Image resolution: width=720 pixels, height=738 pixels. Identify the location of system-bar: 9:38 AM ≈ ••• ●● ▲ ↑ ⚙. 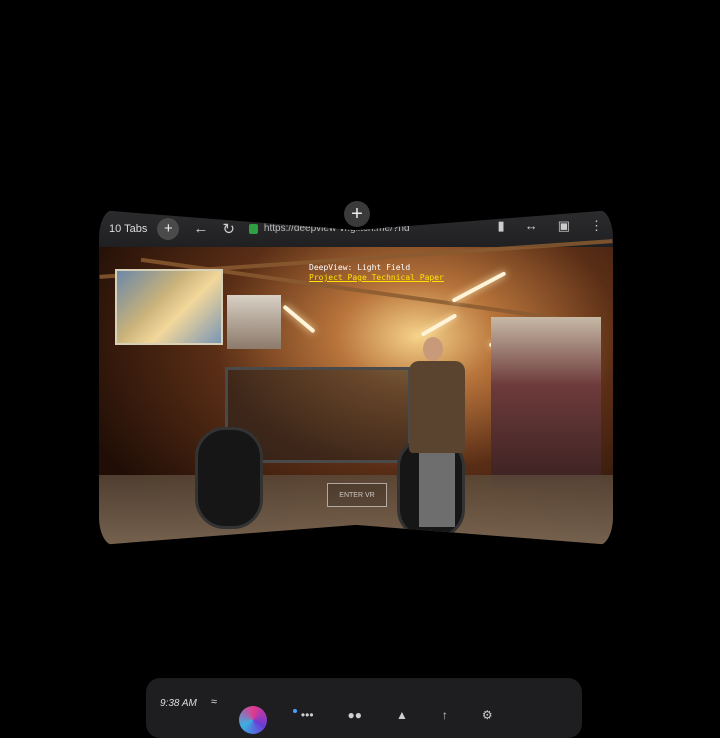
(364, 708).